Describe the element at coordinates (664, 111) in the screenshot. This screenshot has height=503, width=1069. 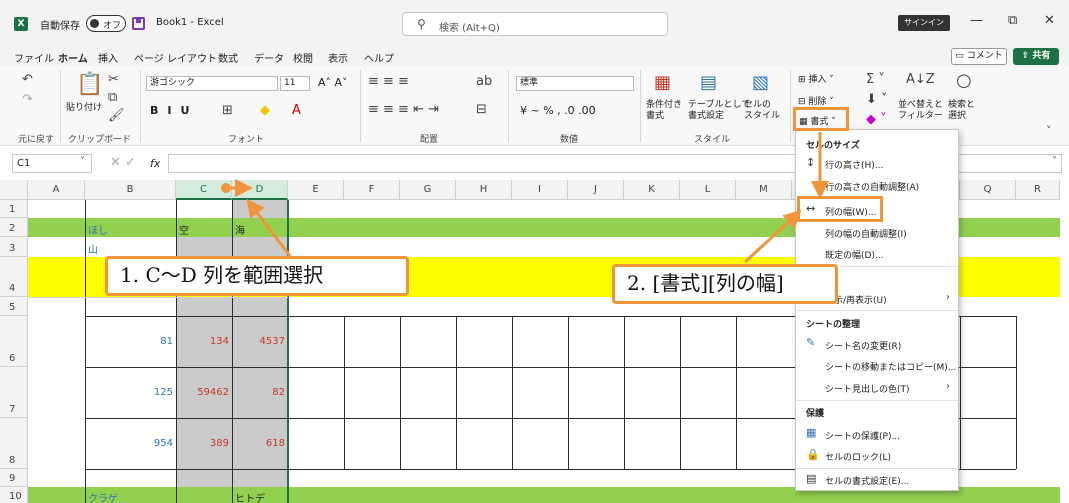
I see `conditional-format-label: 条件付き 書式` at that location.